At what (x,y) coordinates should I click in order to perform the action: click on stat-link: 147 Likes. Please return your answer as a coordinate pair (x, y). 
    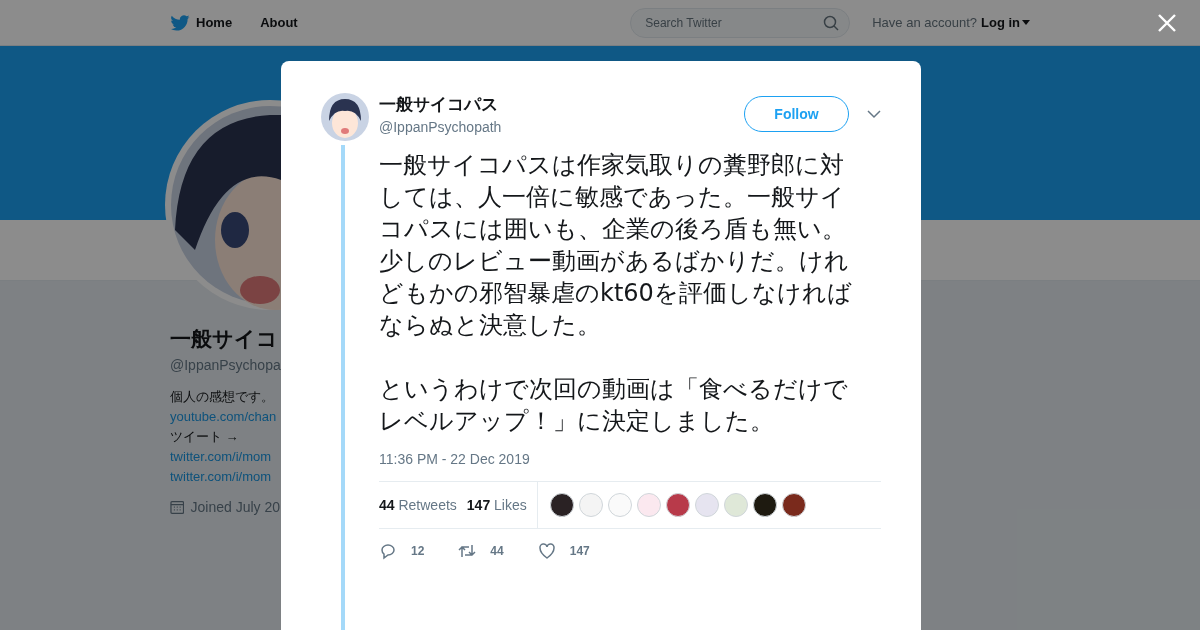
    Looking at the image, I should click on (496, 505).